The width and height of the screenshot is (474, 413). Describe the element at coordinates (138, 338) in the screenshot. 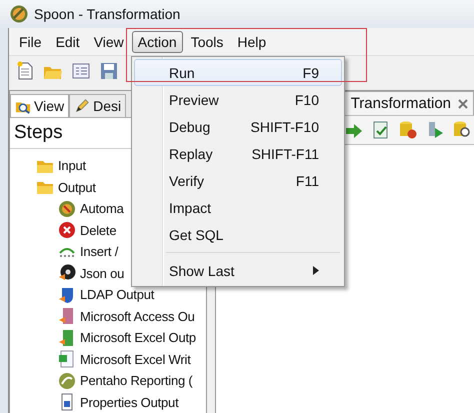

I see `tree-item: Microsoft Excel Outp` at that location.